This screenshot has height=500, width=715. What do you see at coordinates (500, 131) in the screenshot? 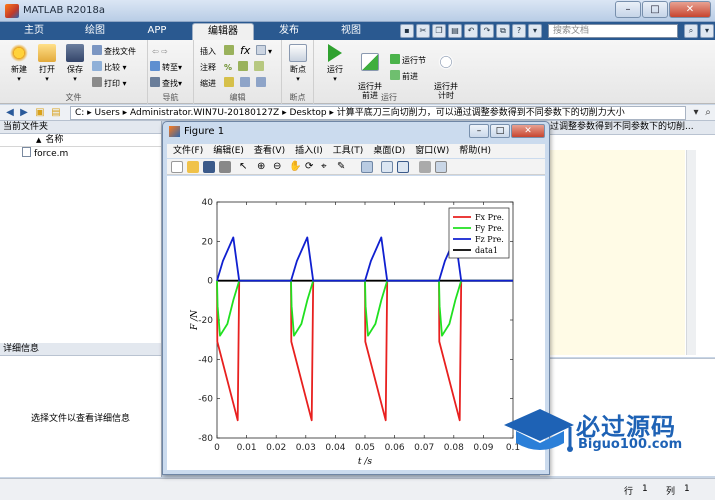
I see `figure-maximize-button: □` at bounding box center [500, 131].